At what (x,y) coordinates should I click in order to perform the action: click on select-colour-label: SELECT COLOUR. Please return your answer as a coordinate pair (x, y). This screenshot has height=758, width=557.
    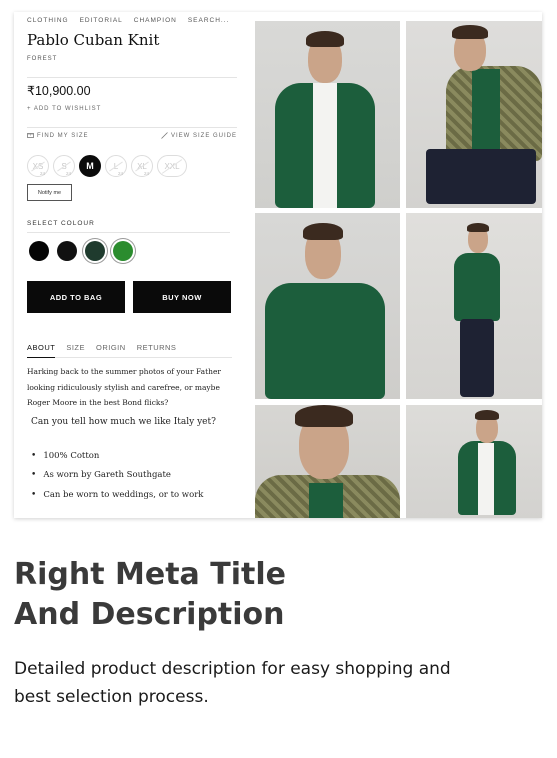
    Looking at the image, I should click on (61, 223).